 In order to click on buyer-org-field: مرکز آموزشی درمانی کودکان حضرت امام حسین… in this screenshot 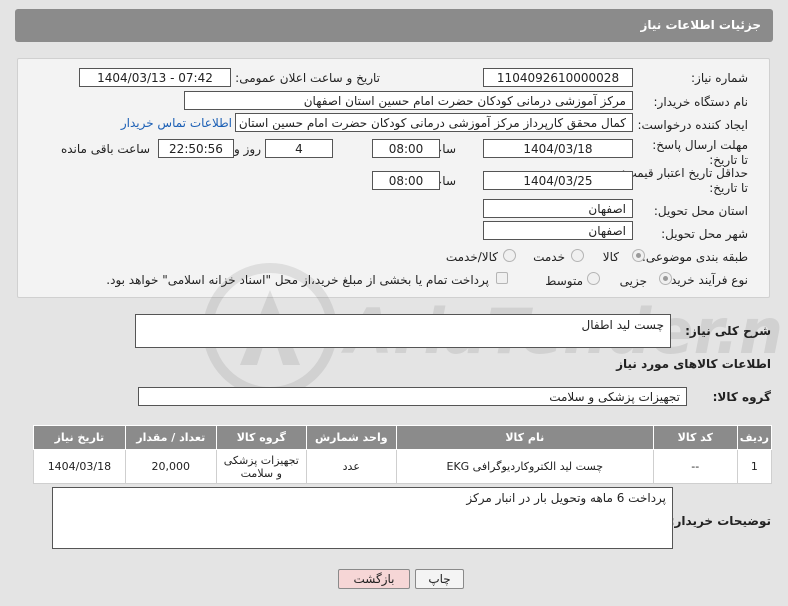, I will do `click(408, 100)`.